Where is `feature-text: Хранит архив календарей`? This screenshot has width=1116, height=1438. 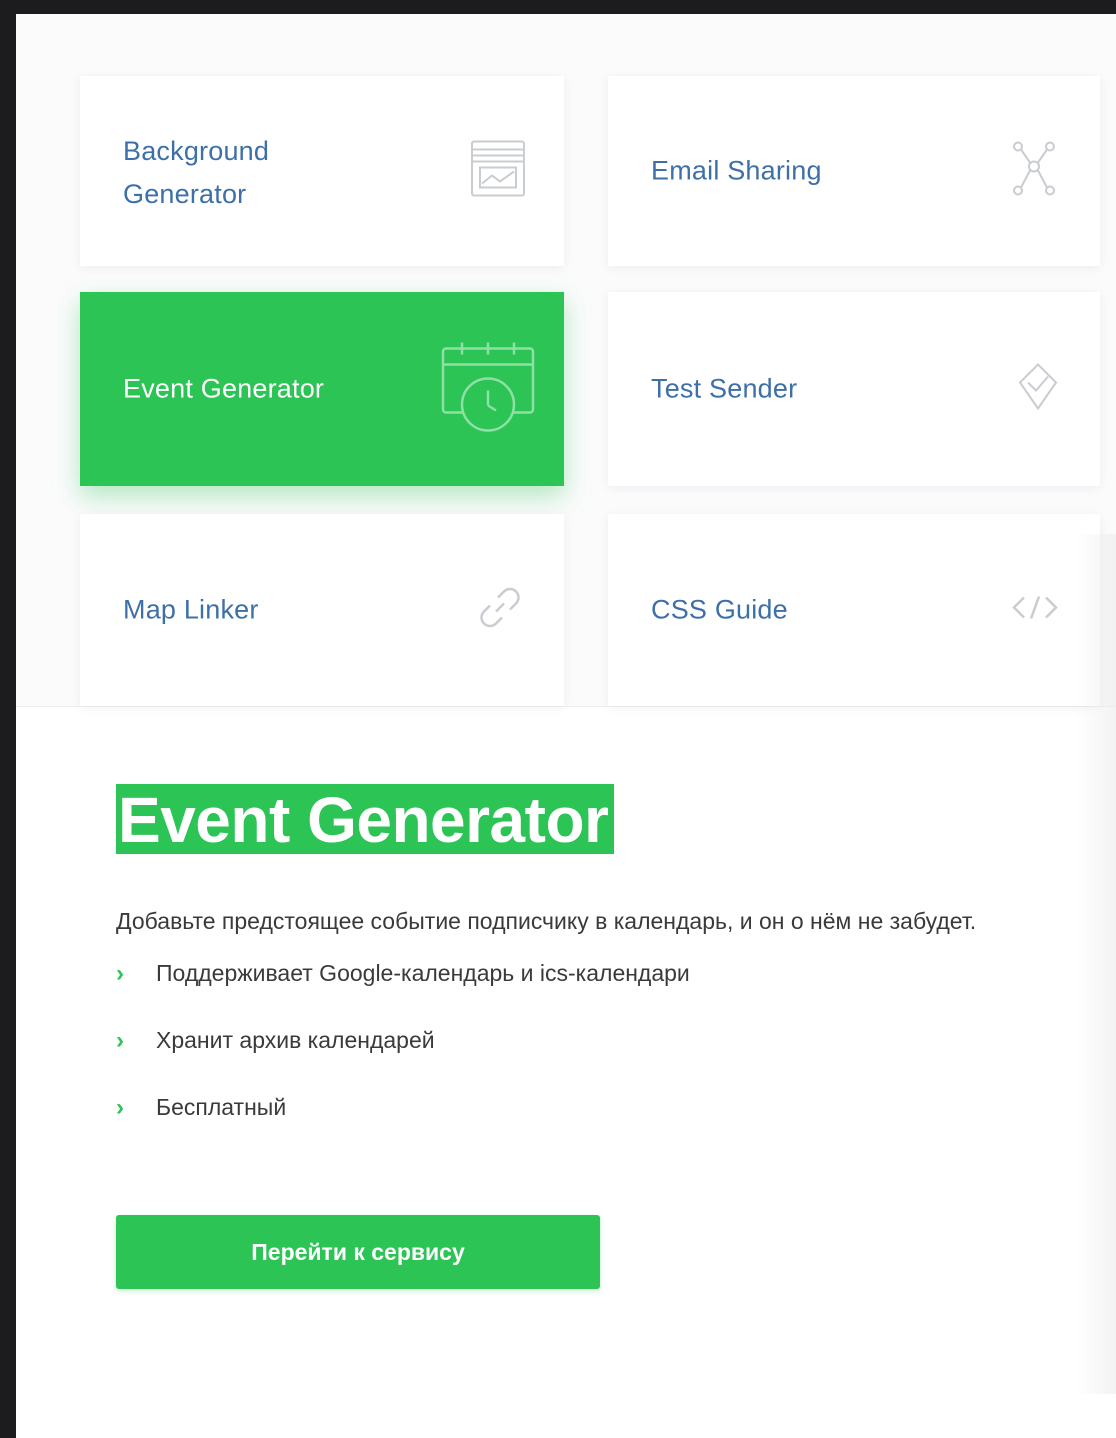
feature-text: Хранит архив календарей is located at coordinates (295, 1040).